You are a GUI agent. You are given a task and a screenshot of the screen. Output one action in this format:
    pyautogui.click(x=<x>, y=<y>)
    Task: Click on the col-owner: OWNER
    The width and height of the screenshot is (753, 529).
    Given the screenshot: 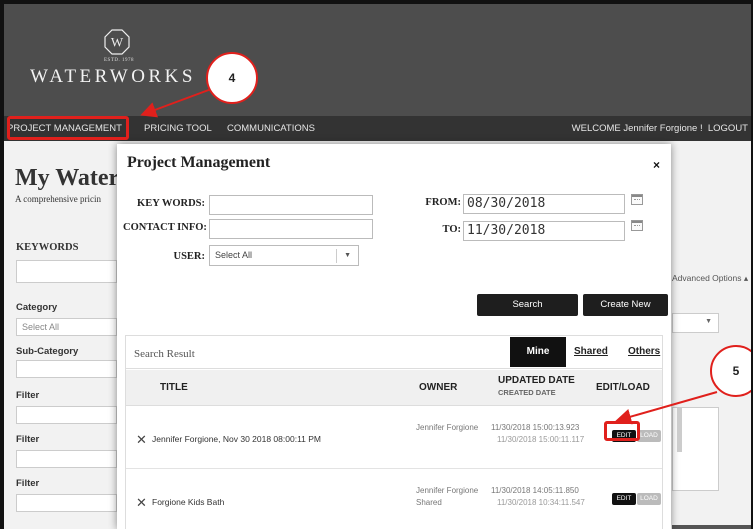 What is the action you would take?
    pyautogui.click(x=438, y=387)
    